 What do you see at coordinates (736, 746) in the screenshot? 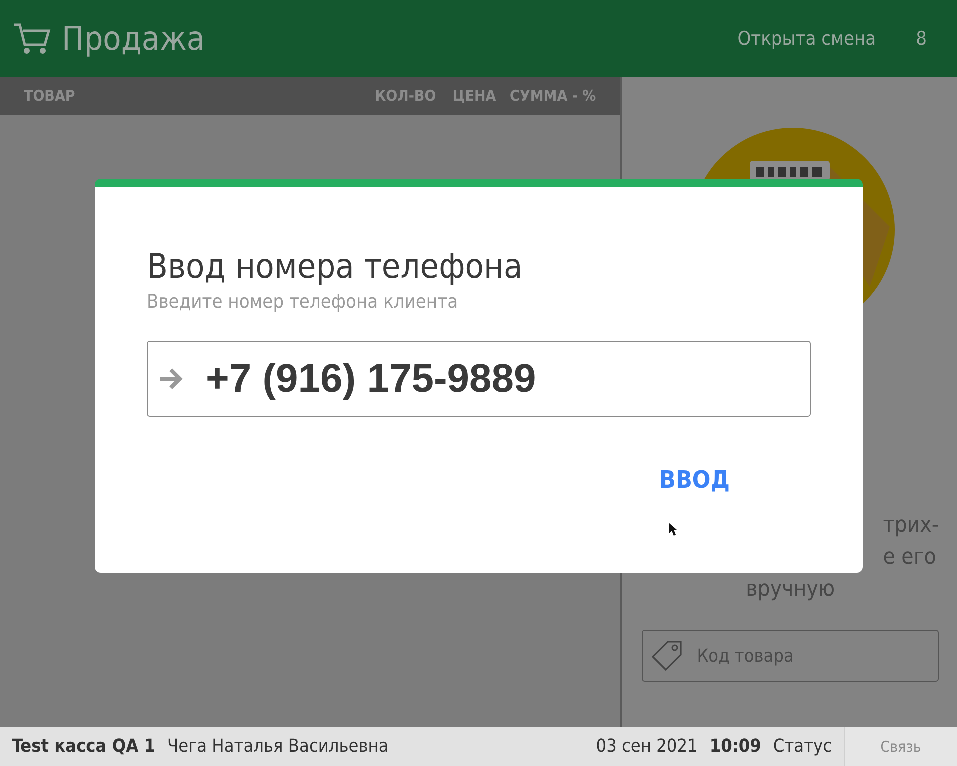
I see `time-text: 10:09` at bounding box center [736, 746].